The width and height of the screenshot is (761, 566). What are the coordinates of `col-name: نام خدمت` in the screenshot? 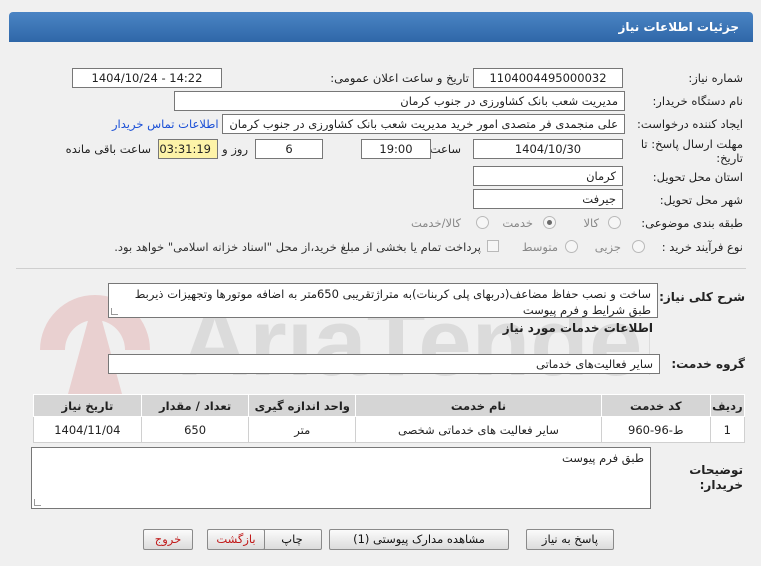 It's located at (478, 405).